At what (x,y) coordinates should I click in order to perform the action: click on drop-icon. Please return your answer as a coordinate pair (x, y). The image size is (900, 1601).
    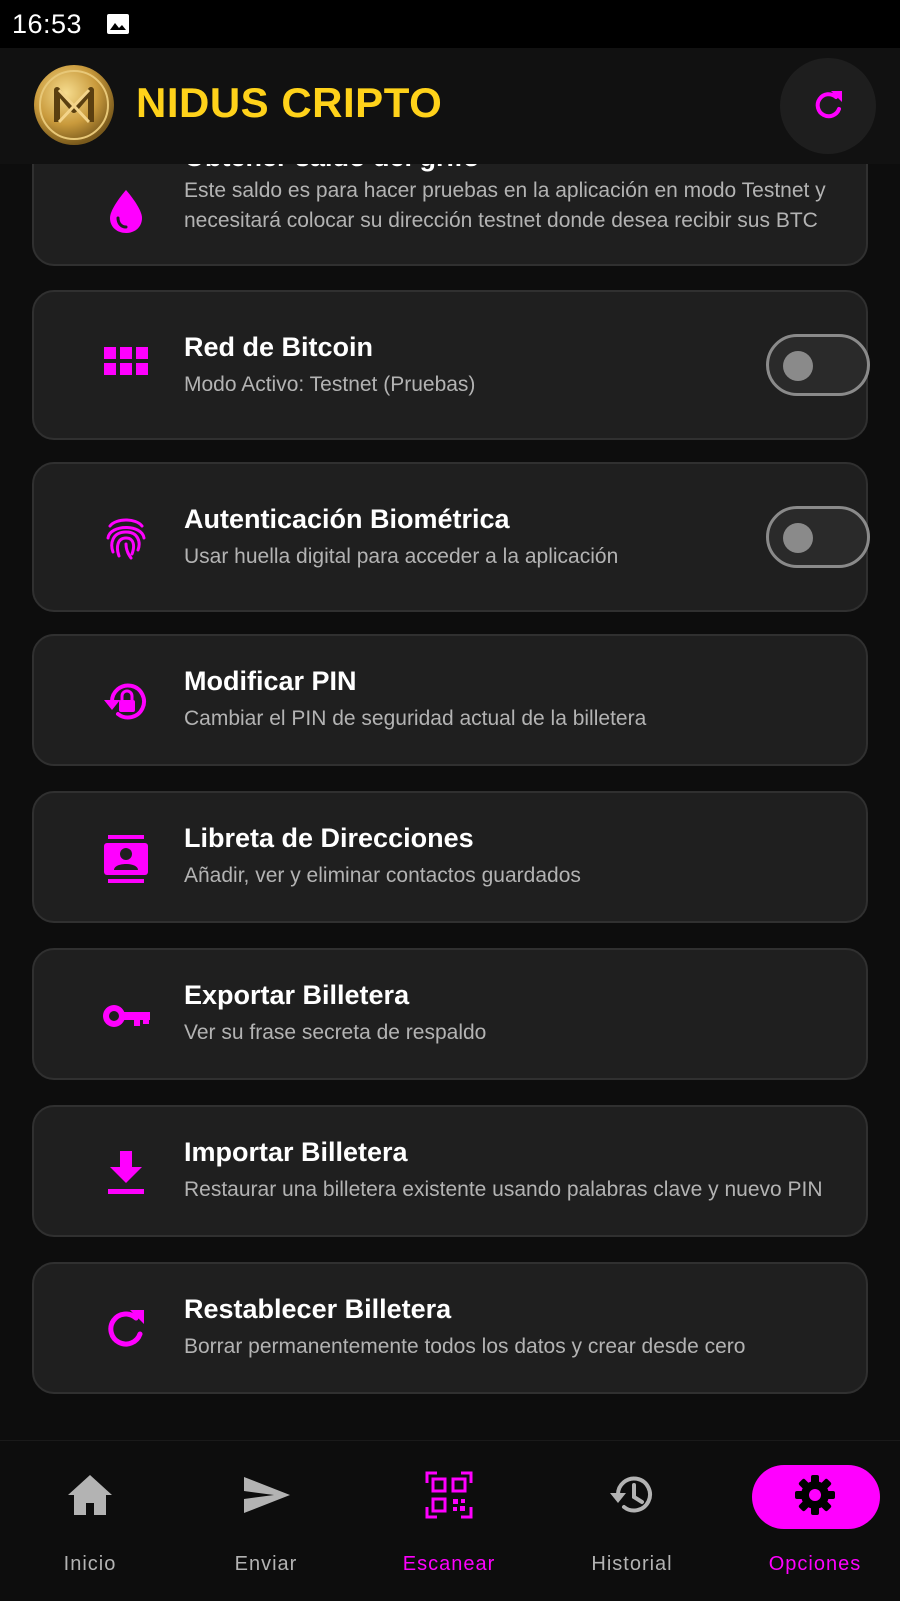
    Looking at the image, I should click on (126, 211).